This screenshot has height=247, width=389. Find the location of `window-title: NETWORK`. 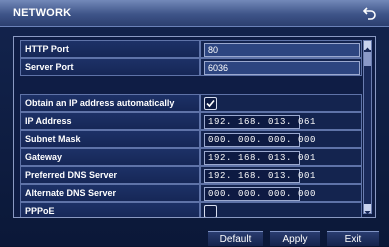

window-title: NETWORK is located at coordinates (42, 13).